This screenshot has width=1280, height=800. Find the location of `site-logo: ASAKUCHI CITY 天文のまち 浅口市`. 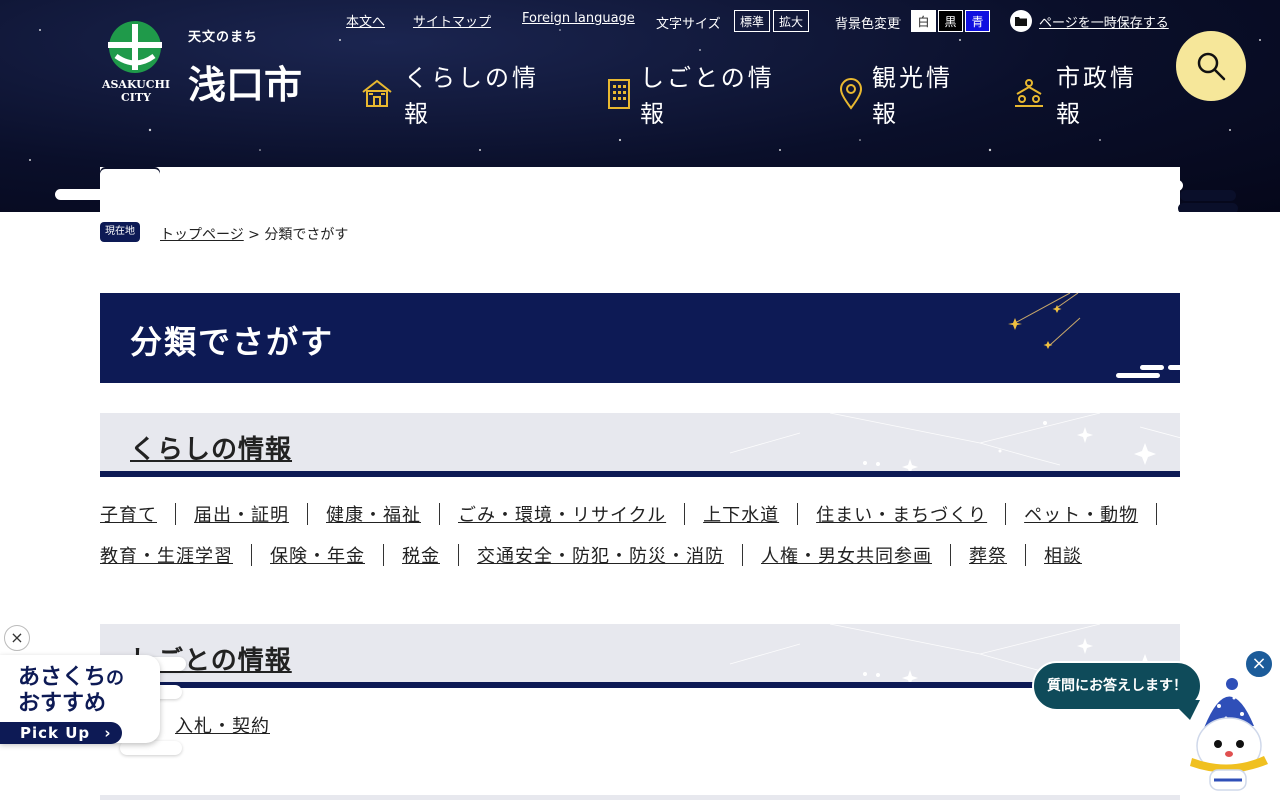

site-logo: ASAKUCHI CITY 天文のまち 浅口市 is located at coordinates (215, 65).